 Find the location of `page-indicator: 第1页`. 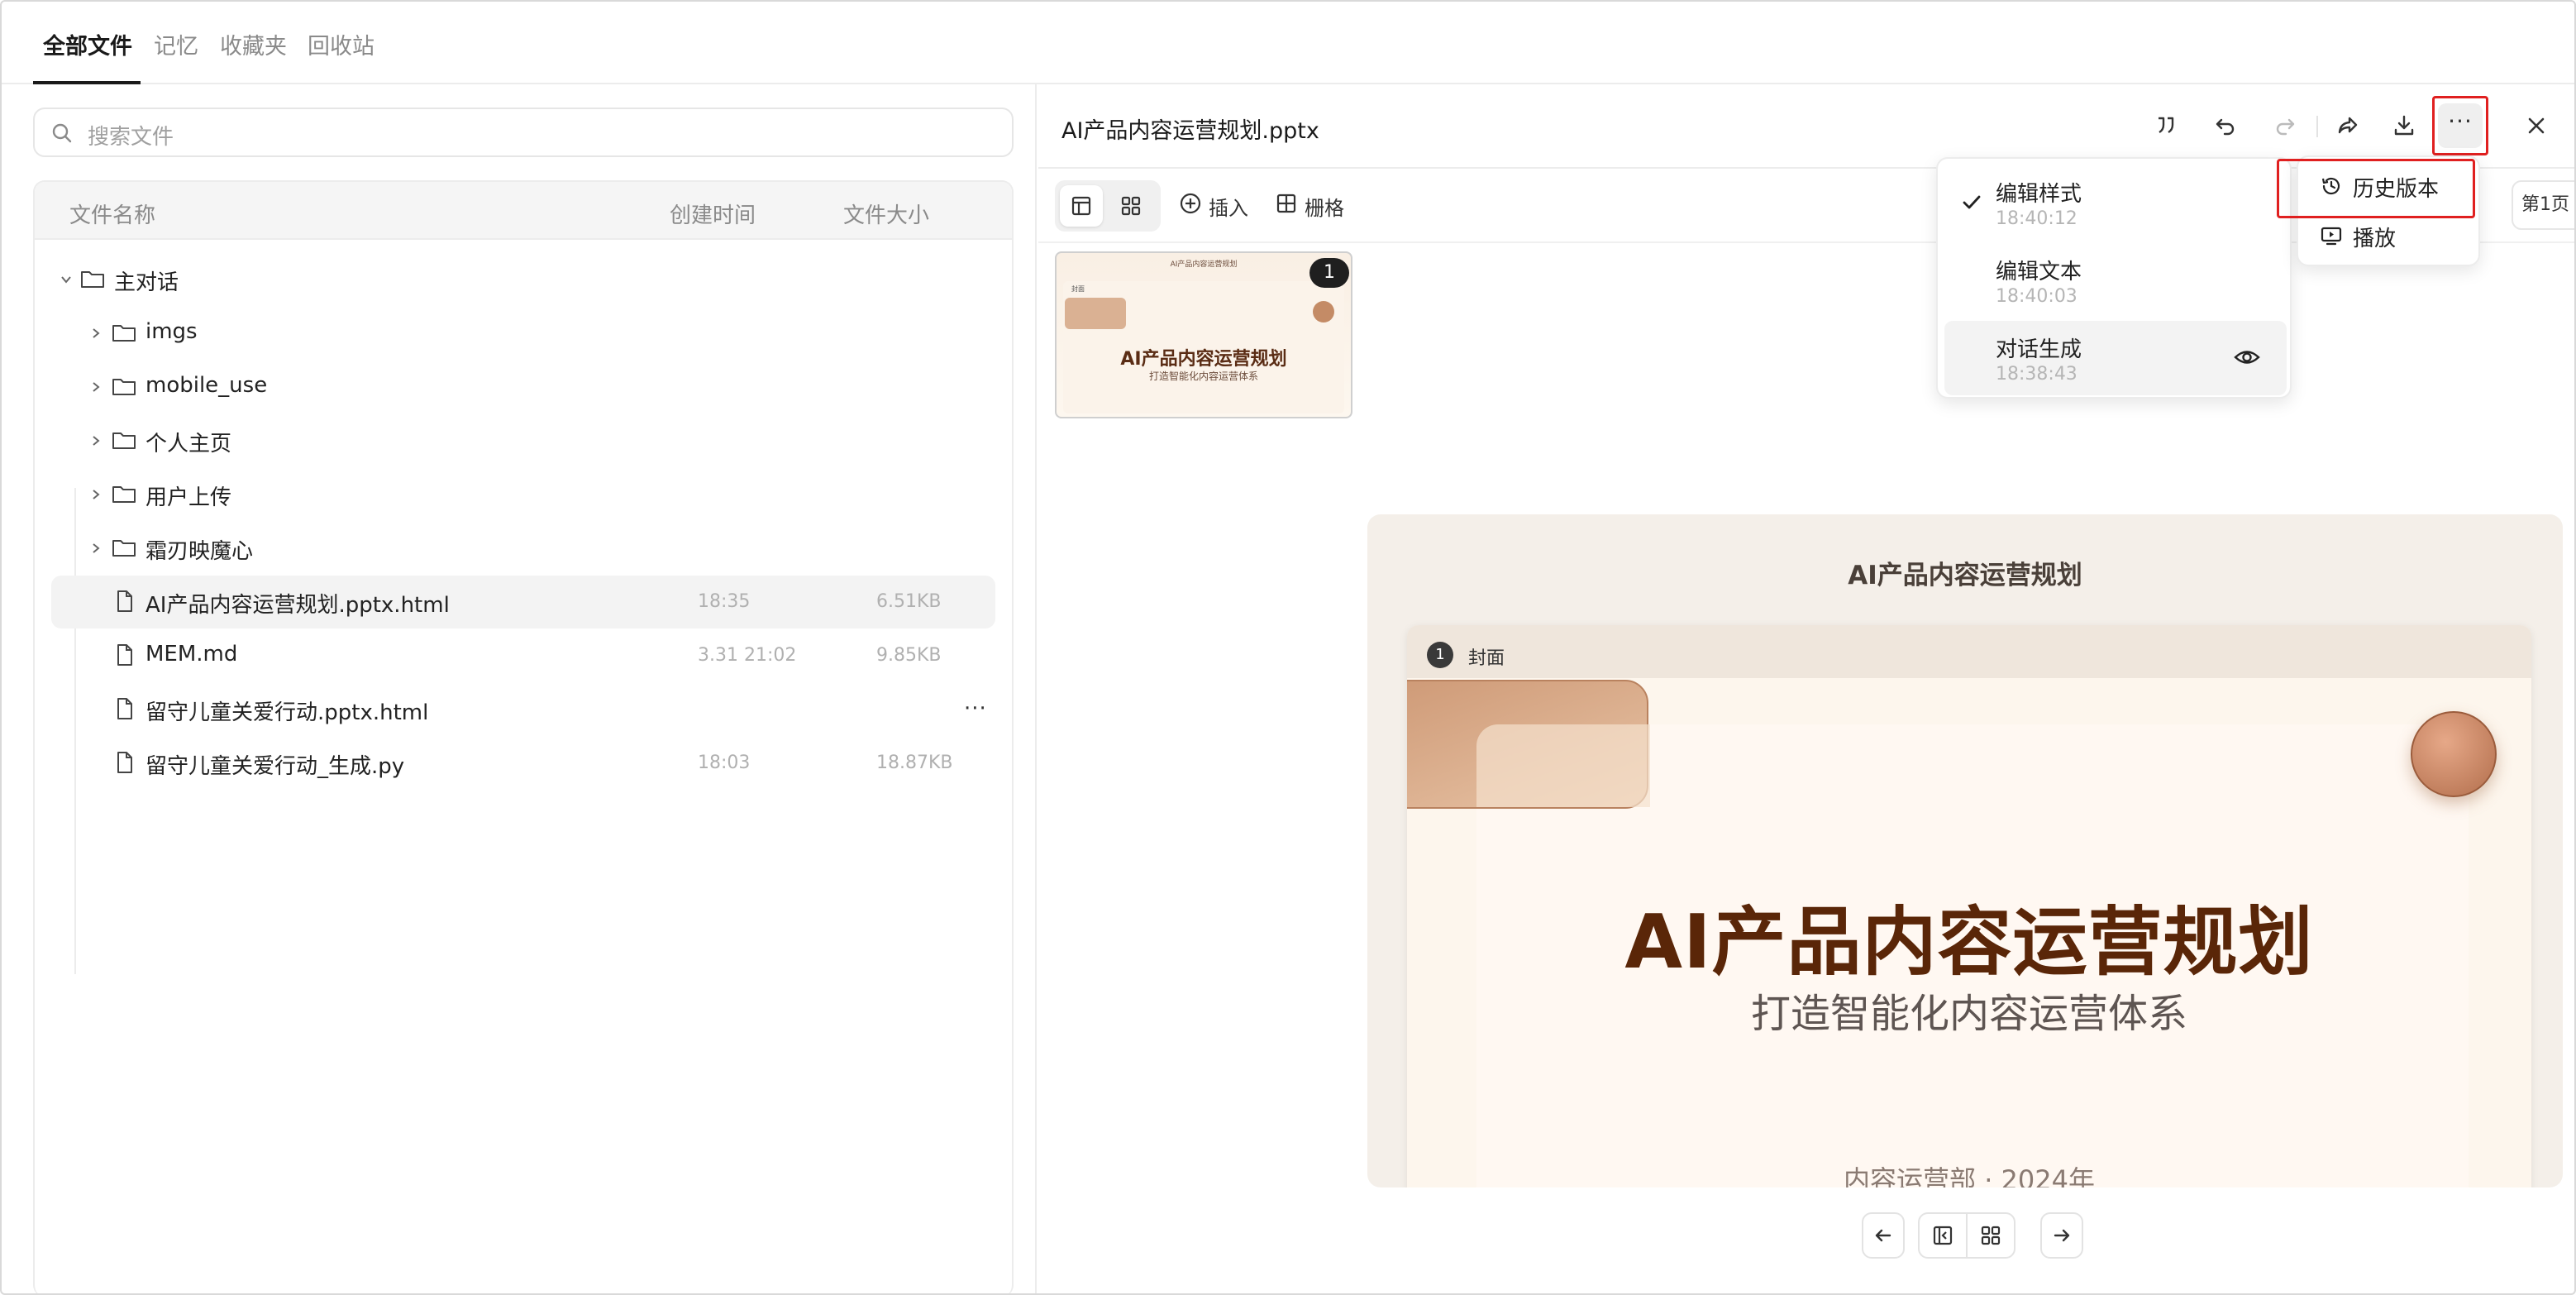

page-indicator: 第1页 is located at coordinates (2543, 205).